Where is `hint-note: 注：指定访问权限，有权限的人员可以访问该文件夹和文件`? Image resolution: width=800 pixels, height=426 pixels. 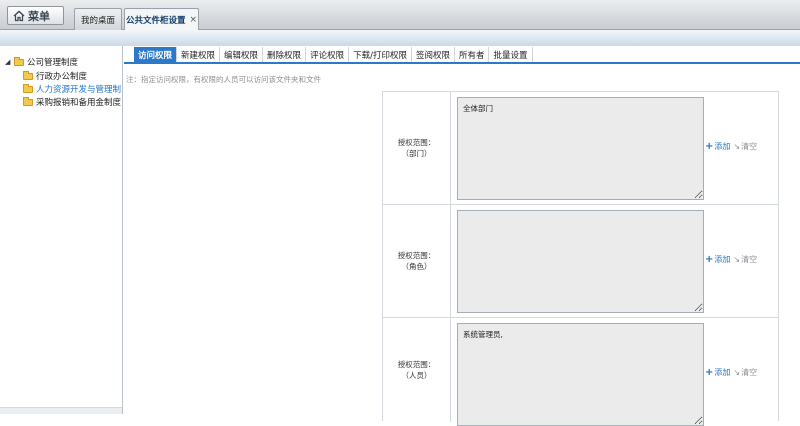
hint-note: 注：指定访问权限，有权限的人员可以访问该文件夹和文件 is located at coordinates (223, 79).